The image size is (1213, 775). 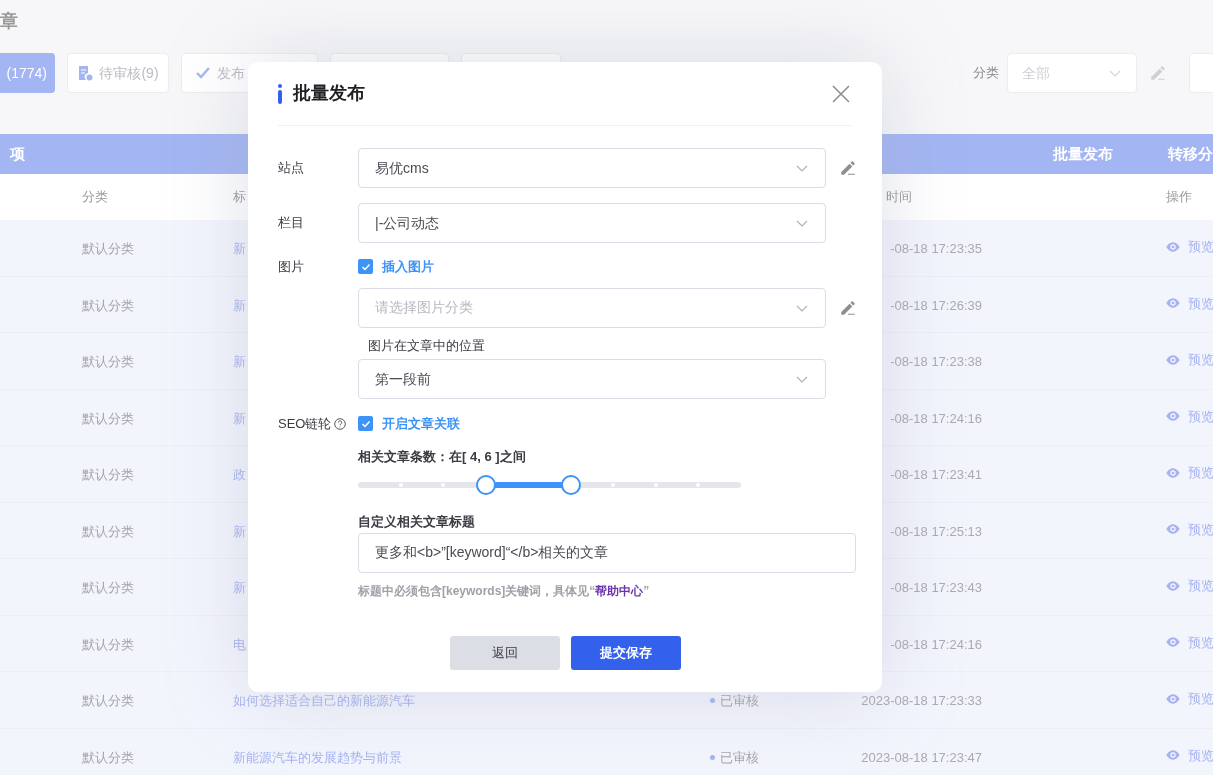 I want to click on filter-label: 分类, so click(x=986, y=73).